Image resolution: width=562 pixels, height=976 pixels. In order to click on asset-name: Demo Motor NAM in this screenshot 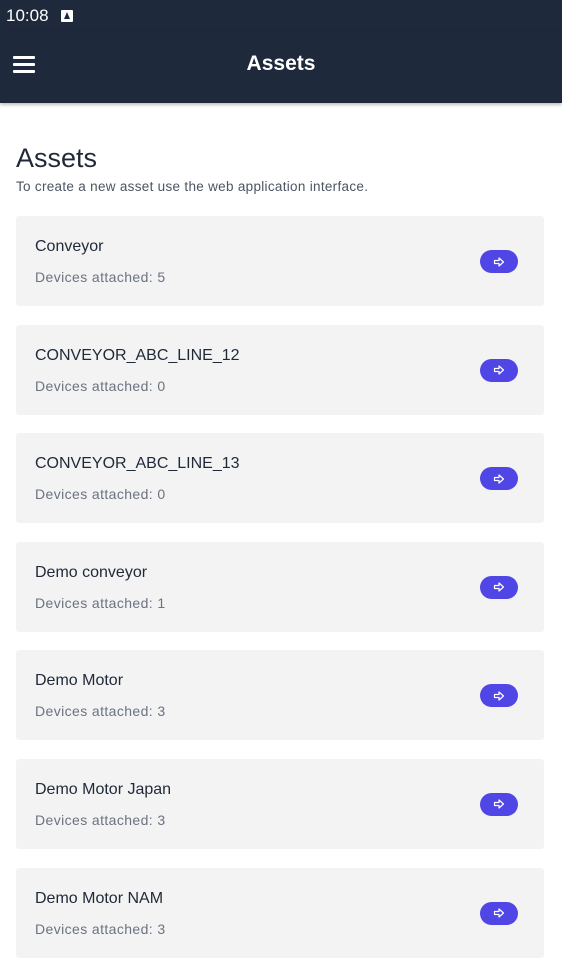, I will do `click(99, 898)`.